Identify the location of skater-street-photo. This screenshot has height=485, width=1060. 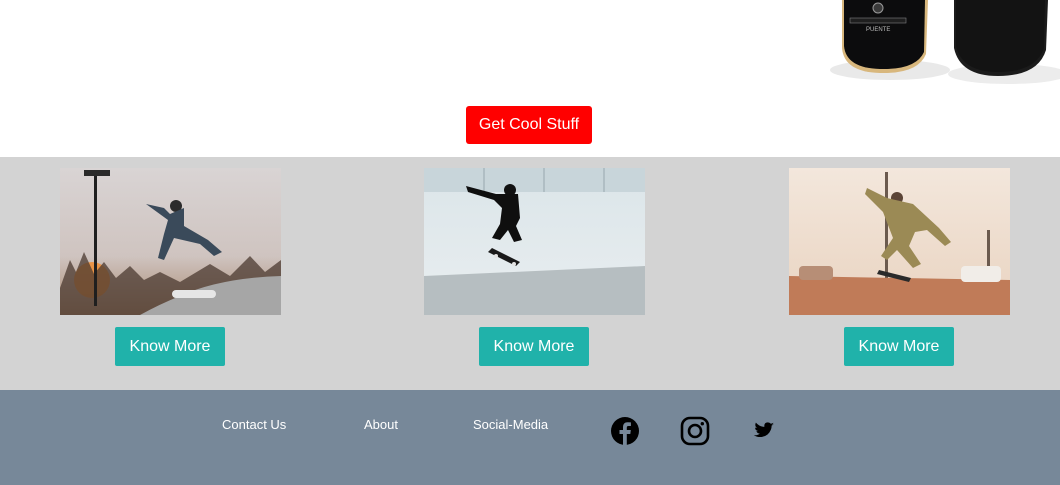
(899, 241).